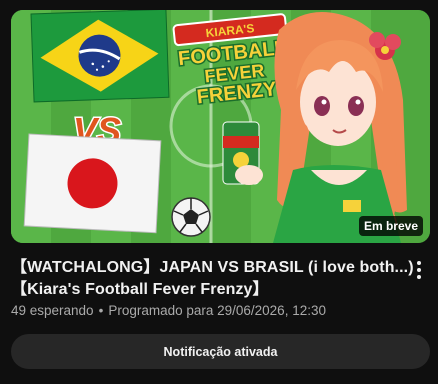 The image size is (438, 384). I want to click on soccer-ball, so click(191, 217).